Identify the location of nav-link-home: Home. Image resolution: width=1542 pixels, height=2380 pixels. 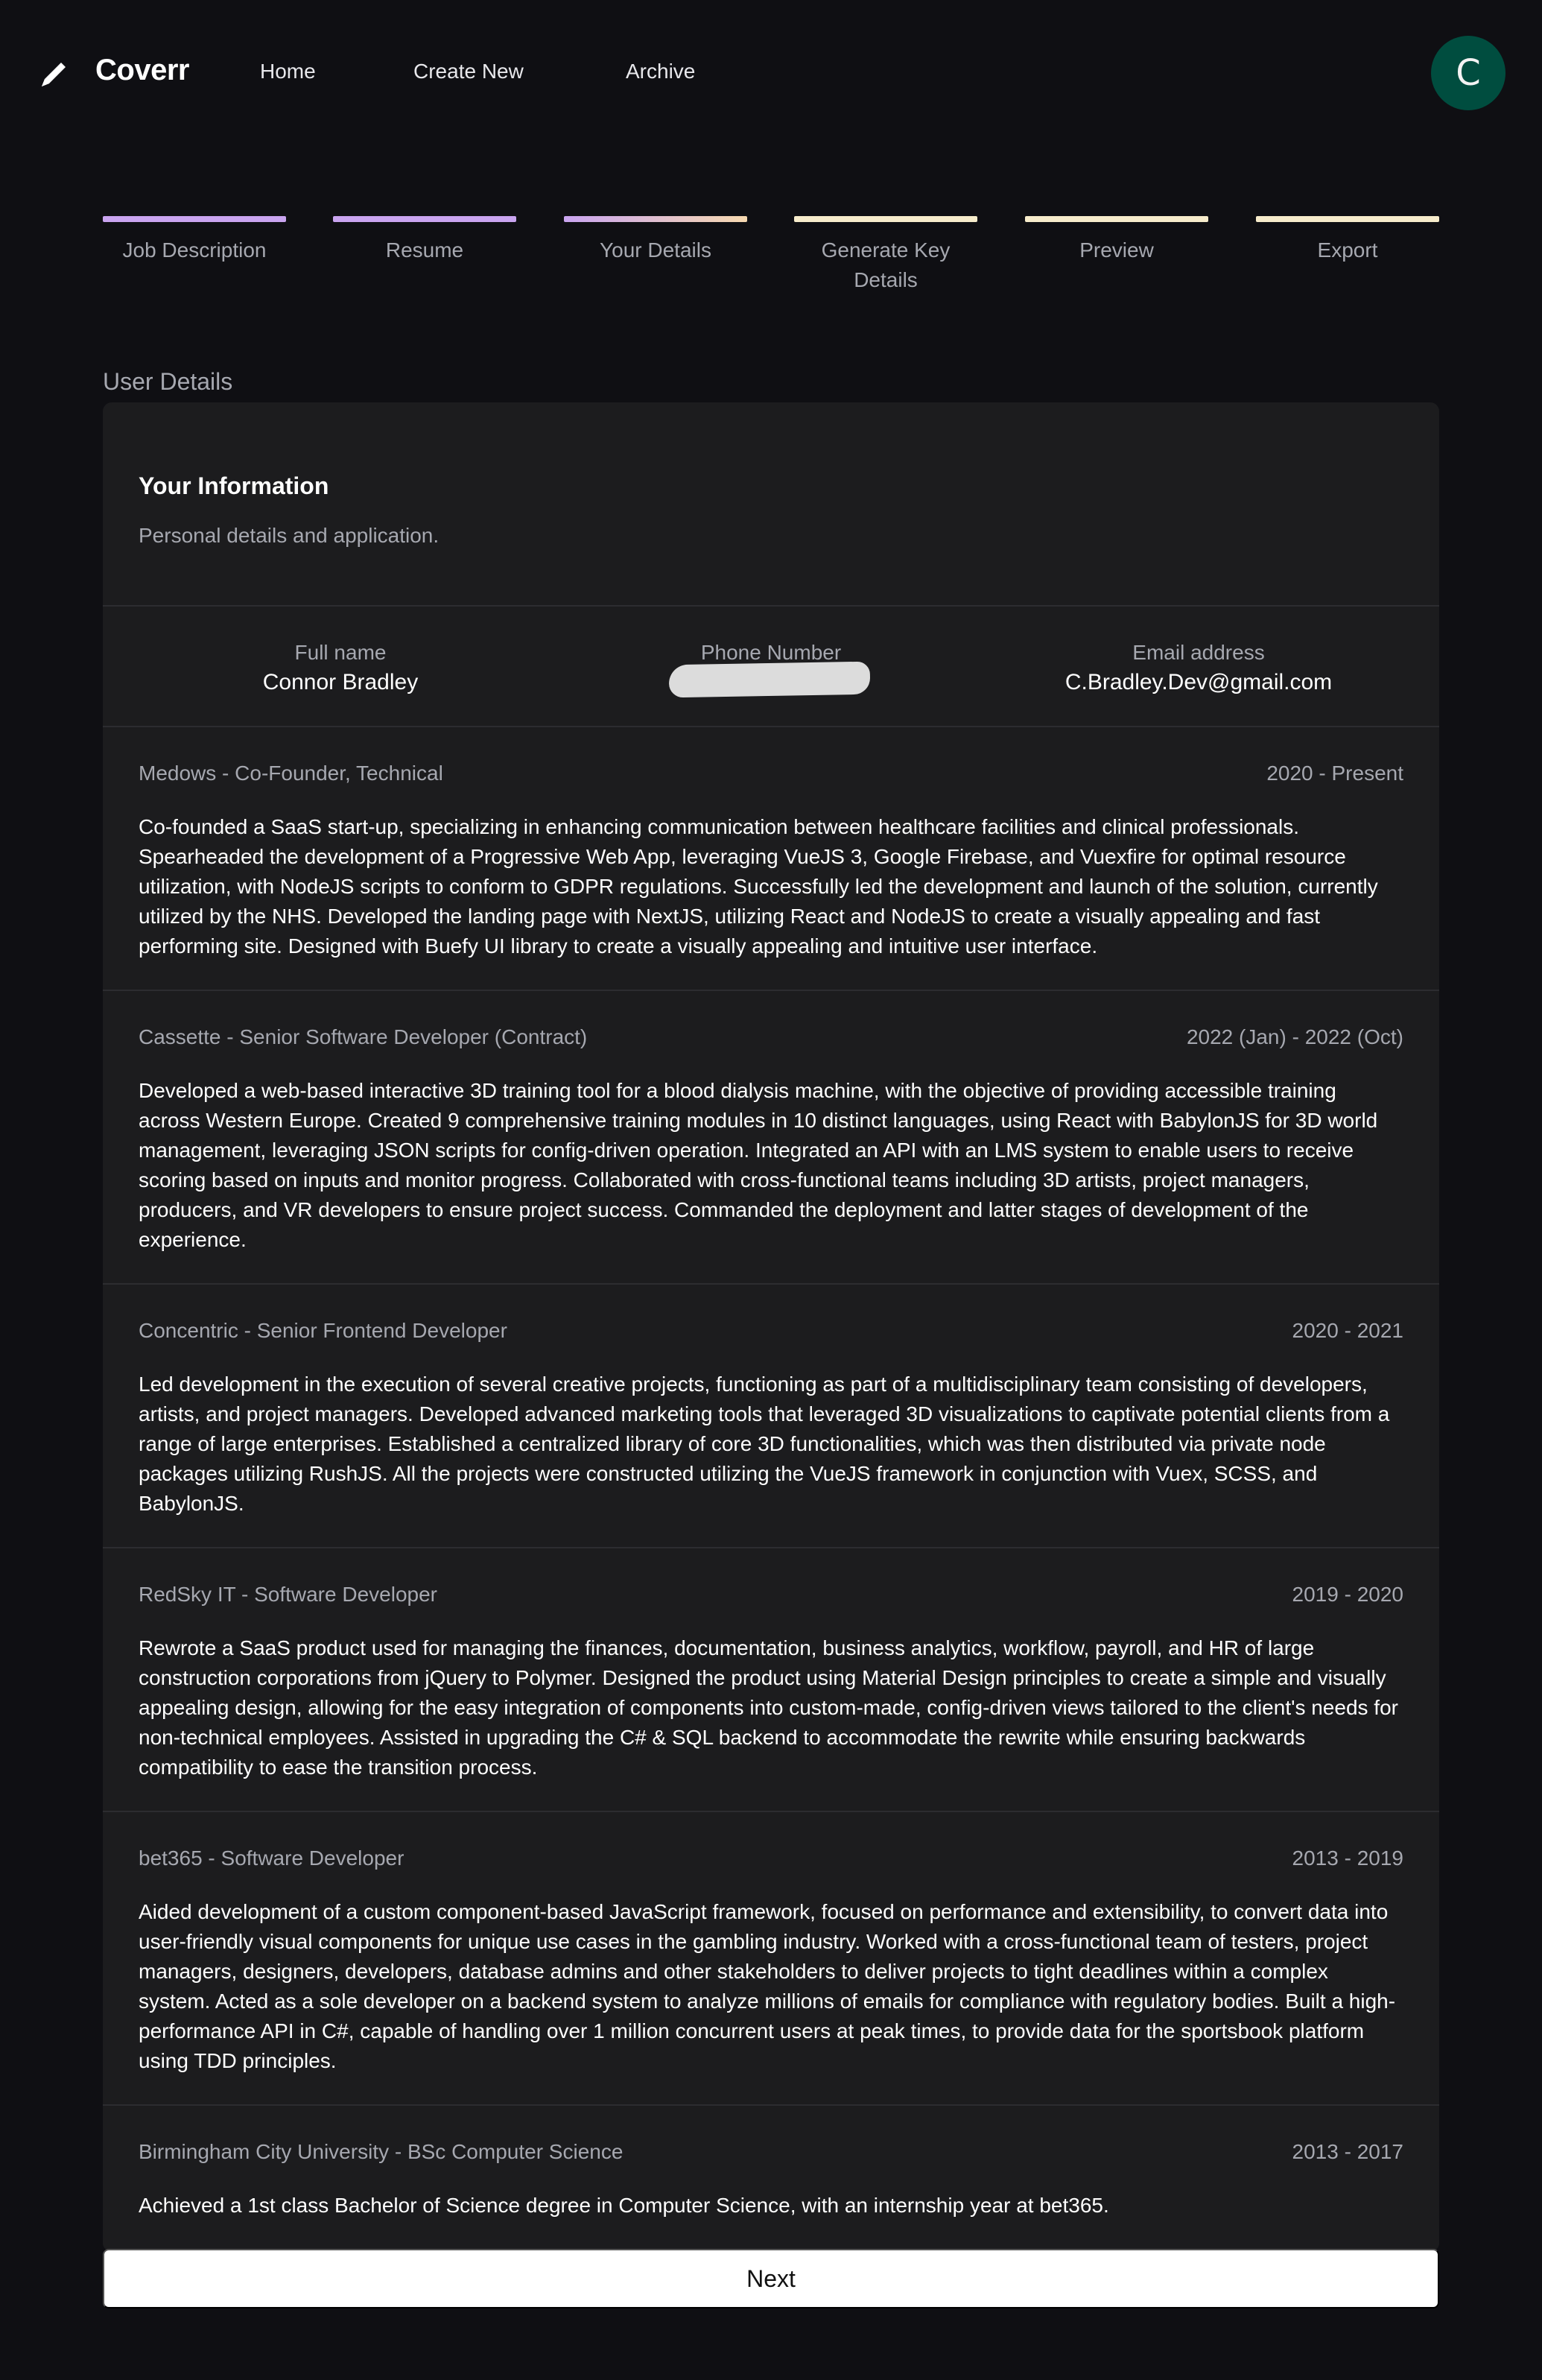
(288, 71).